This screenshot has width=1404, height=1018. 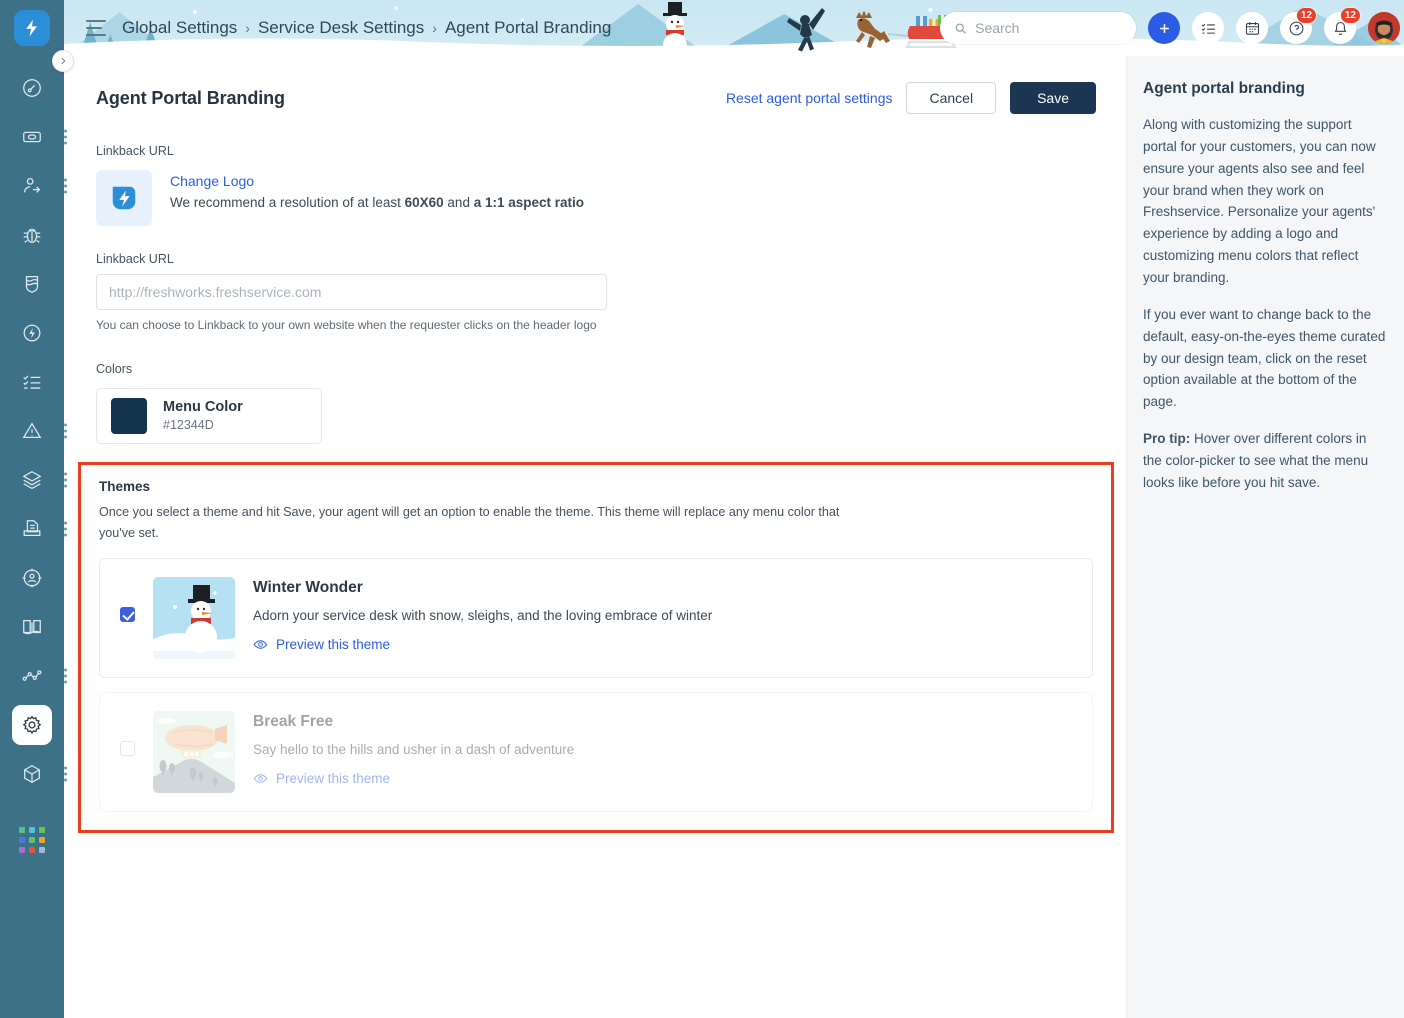 I want to click on sidebar-item-projects, so click(x=32, y=578).